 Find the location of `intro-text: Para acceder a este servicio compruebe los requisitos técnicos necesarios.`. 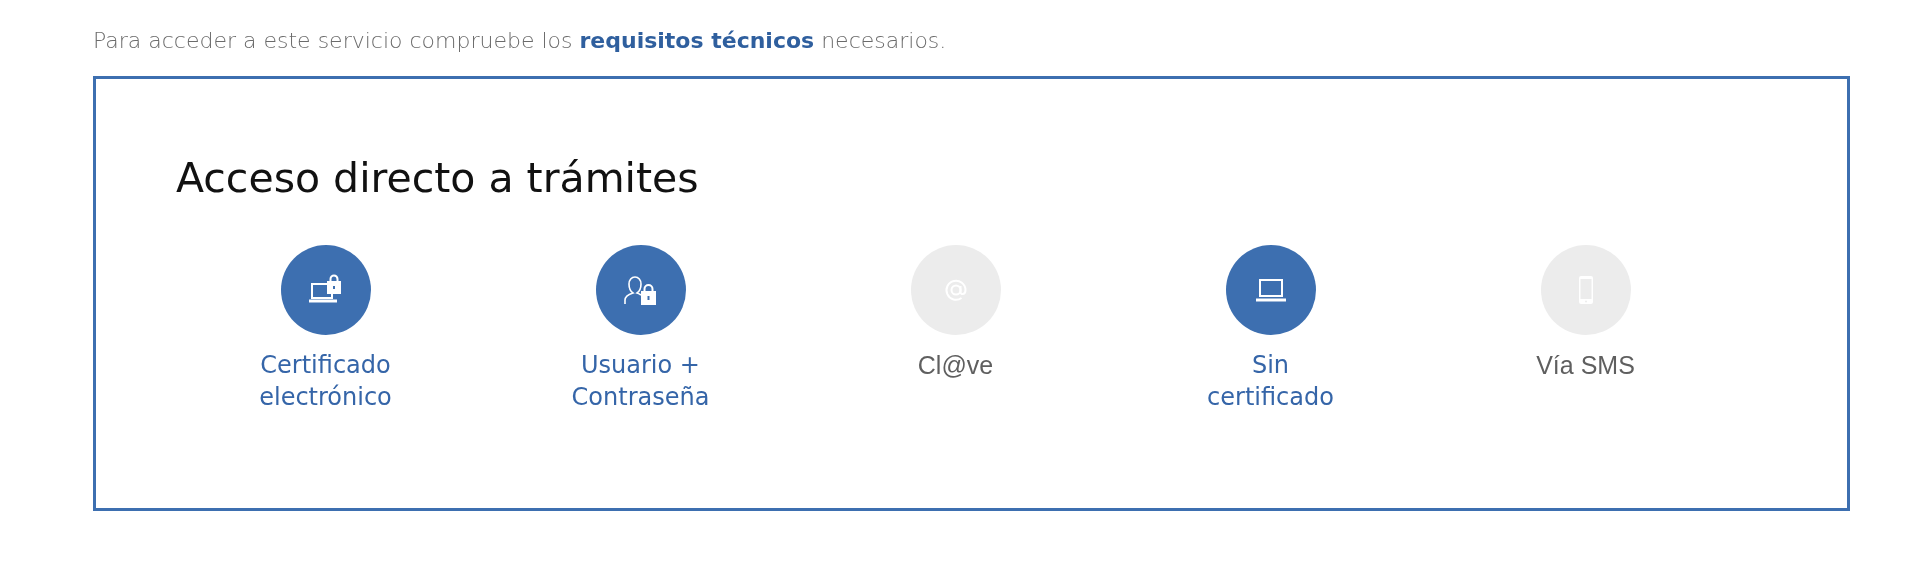

intro-text: Para acceder a este servicio compruebe los requisitos técnicos necesarios. is located at coordinates (520, 41).